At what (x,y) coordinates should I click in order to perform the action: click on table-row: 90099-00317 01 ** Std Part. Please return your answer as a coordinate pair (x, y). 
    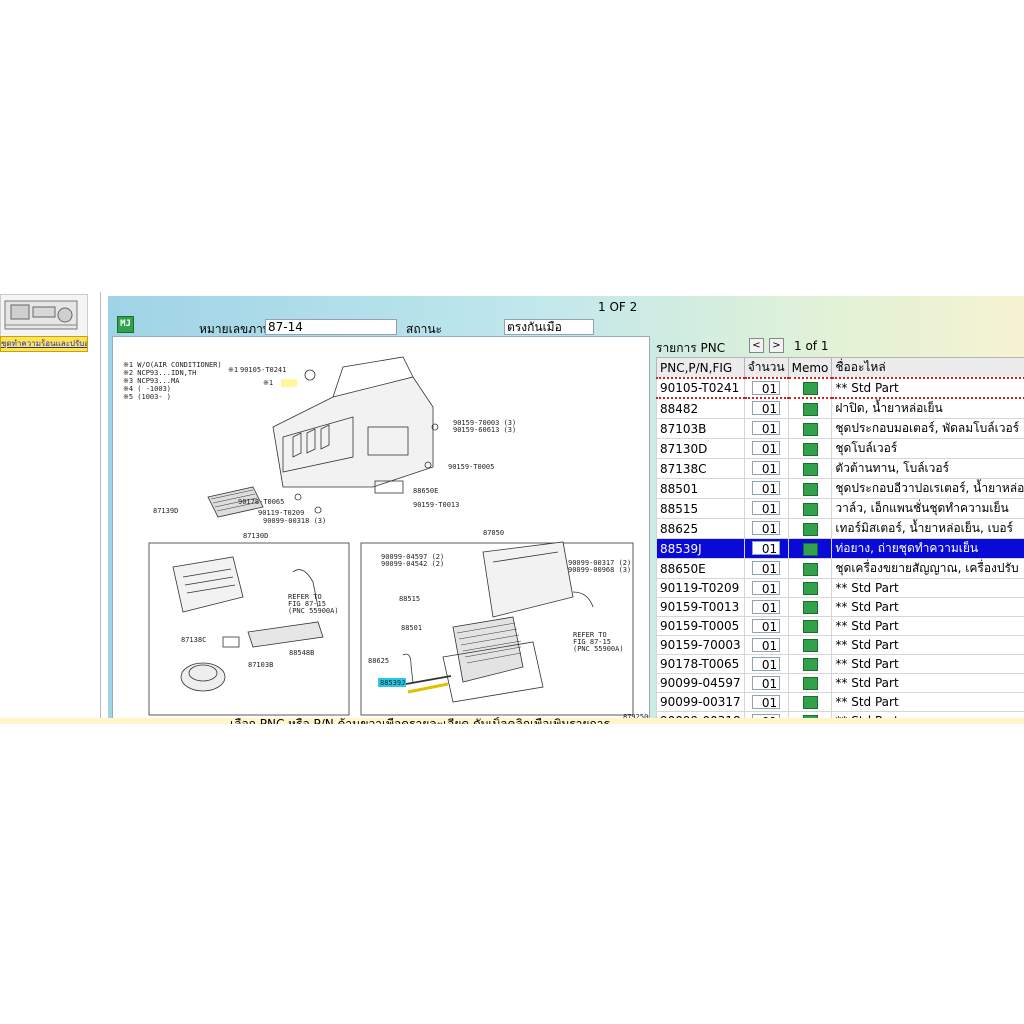
    Looking at the image, I should click on (840, 702).